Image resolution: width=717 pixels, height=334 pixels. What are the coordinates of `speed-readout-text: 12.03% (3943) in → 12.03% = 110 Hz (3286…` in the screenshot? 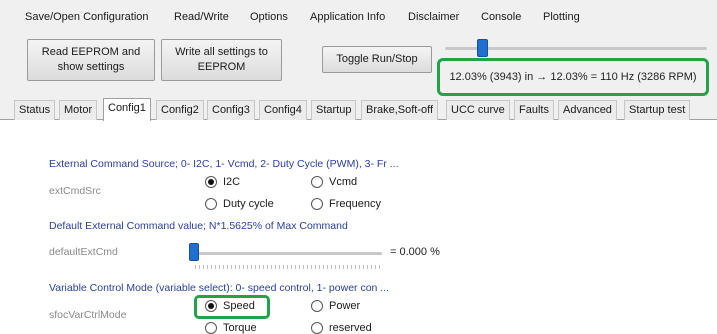 It's located at (573, 77).